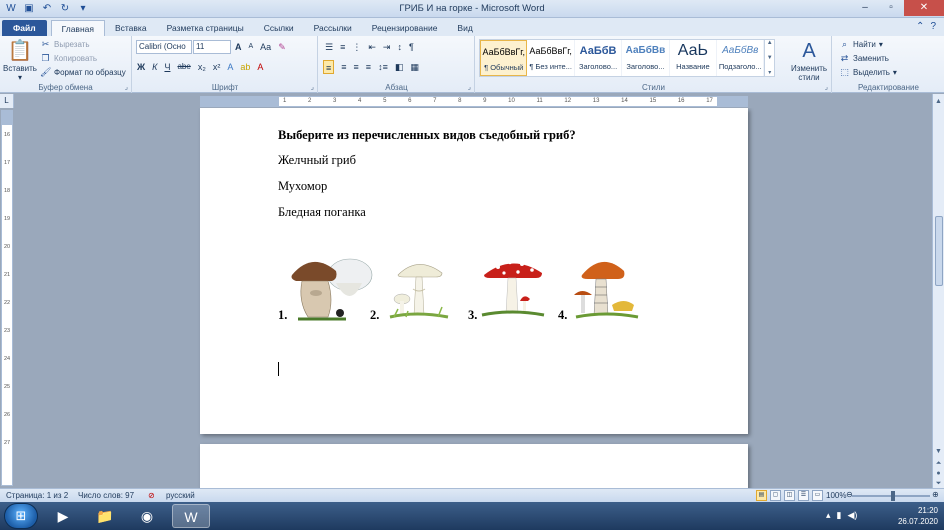 This screenshot has width=944, height=530. I want to click on start-button: ⊞, so click(21, 516).